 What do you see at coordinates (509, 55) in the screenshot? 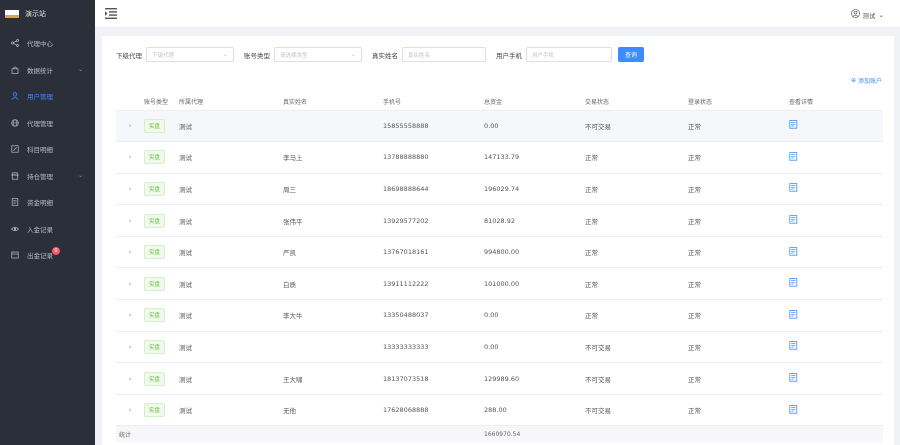
I see `phone-filter-label: 用户手机` at bounding box center [509, 55].